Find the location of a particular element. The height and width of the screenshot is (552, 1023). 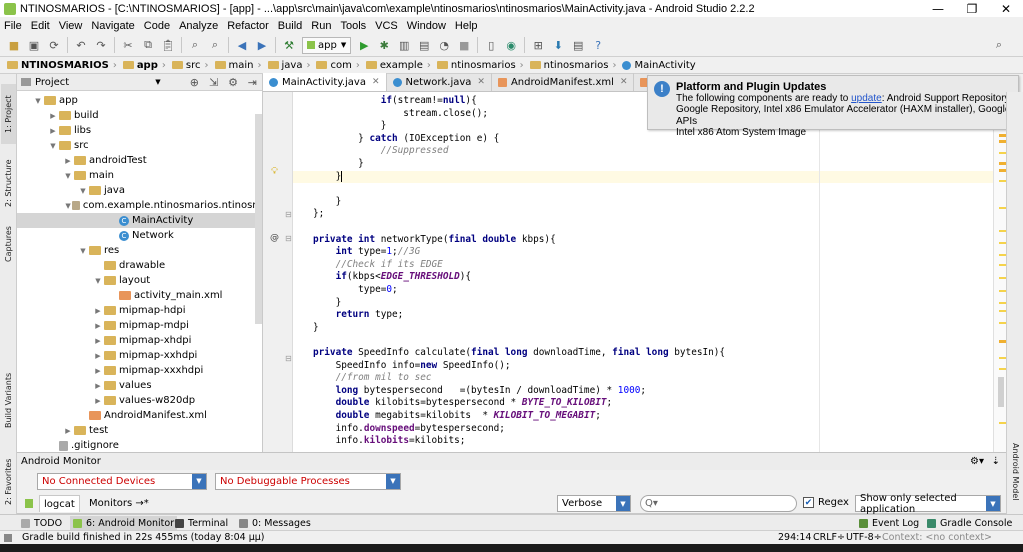

override-marker-icon: @ is located at coordinates (274, 238).